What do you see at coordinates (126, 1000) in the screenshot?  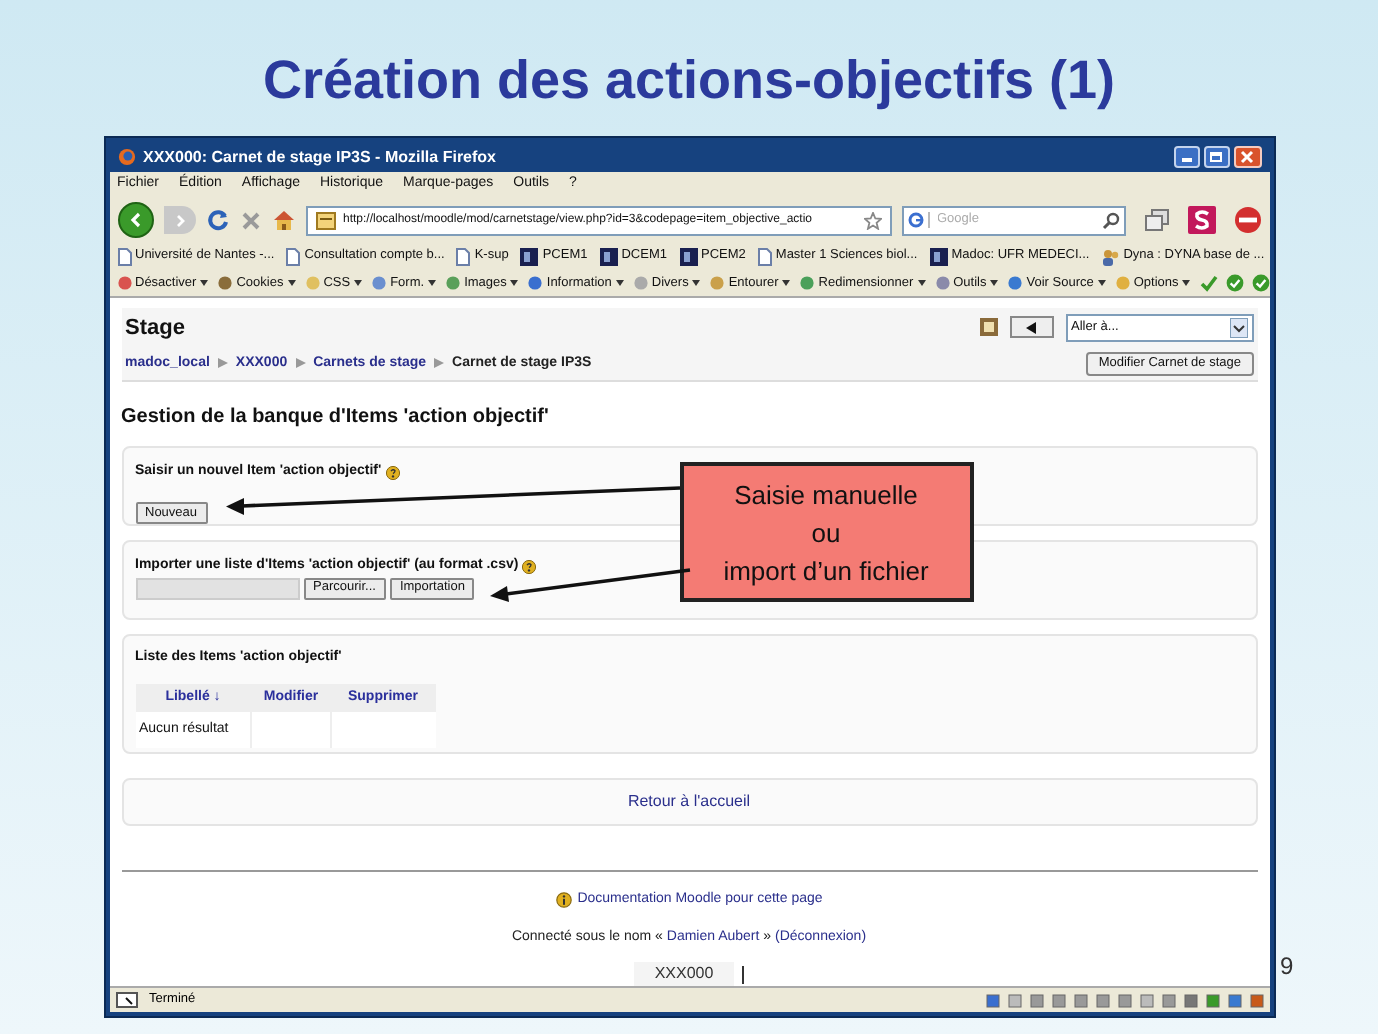 I see `screen-icon` at bounding box center [126, 1000].